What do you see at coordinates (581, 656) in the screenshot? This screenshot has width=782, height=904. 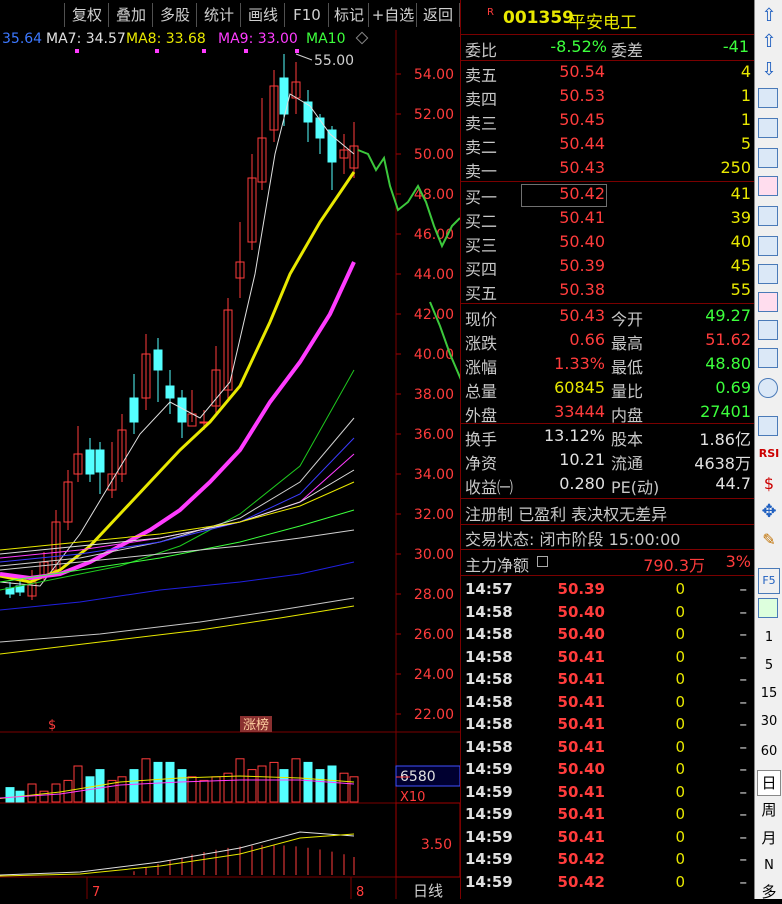 I see `tick-price: 50.41` at bounding box center [581, 656].